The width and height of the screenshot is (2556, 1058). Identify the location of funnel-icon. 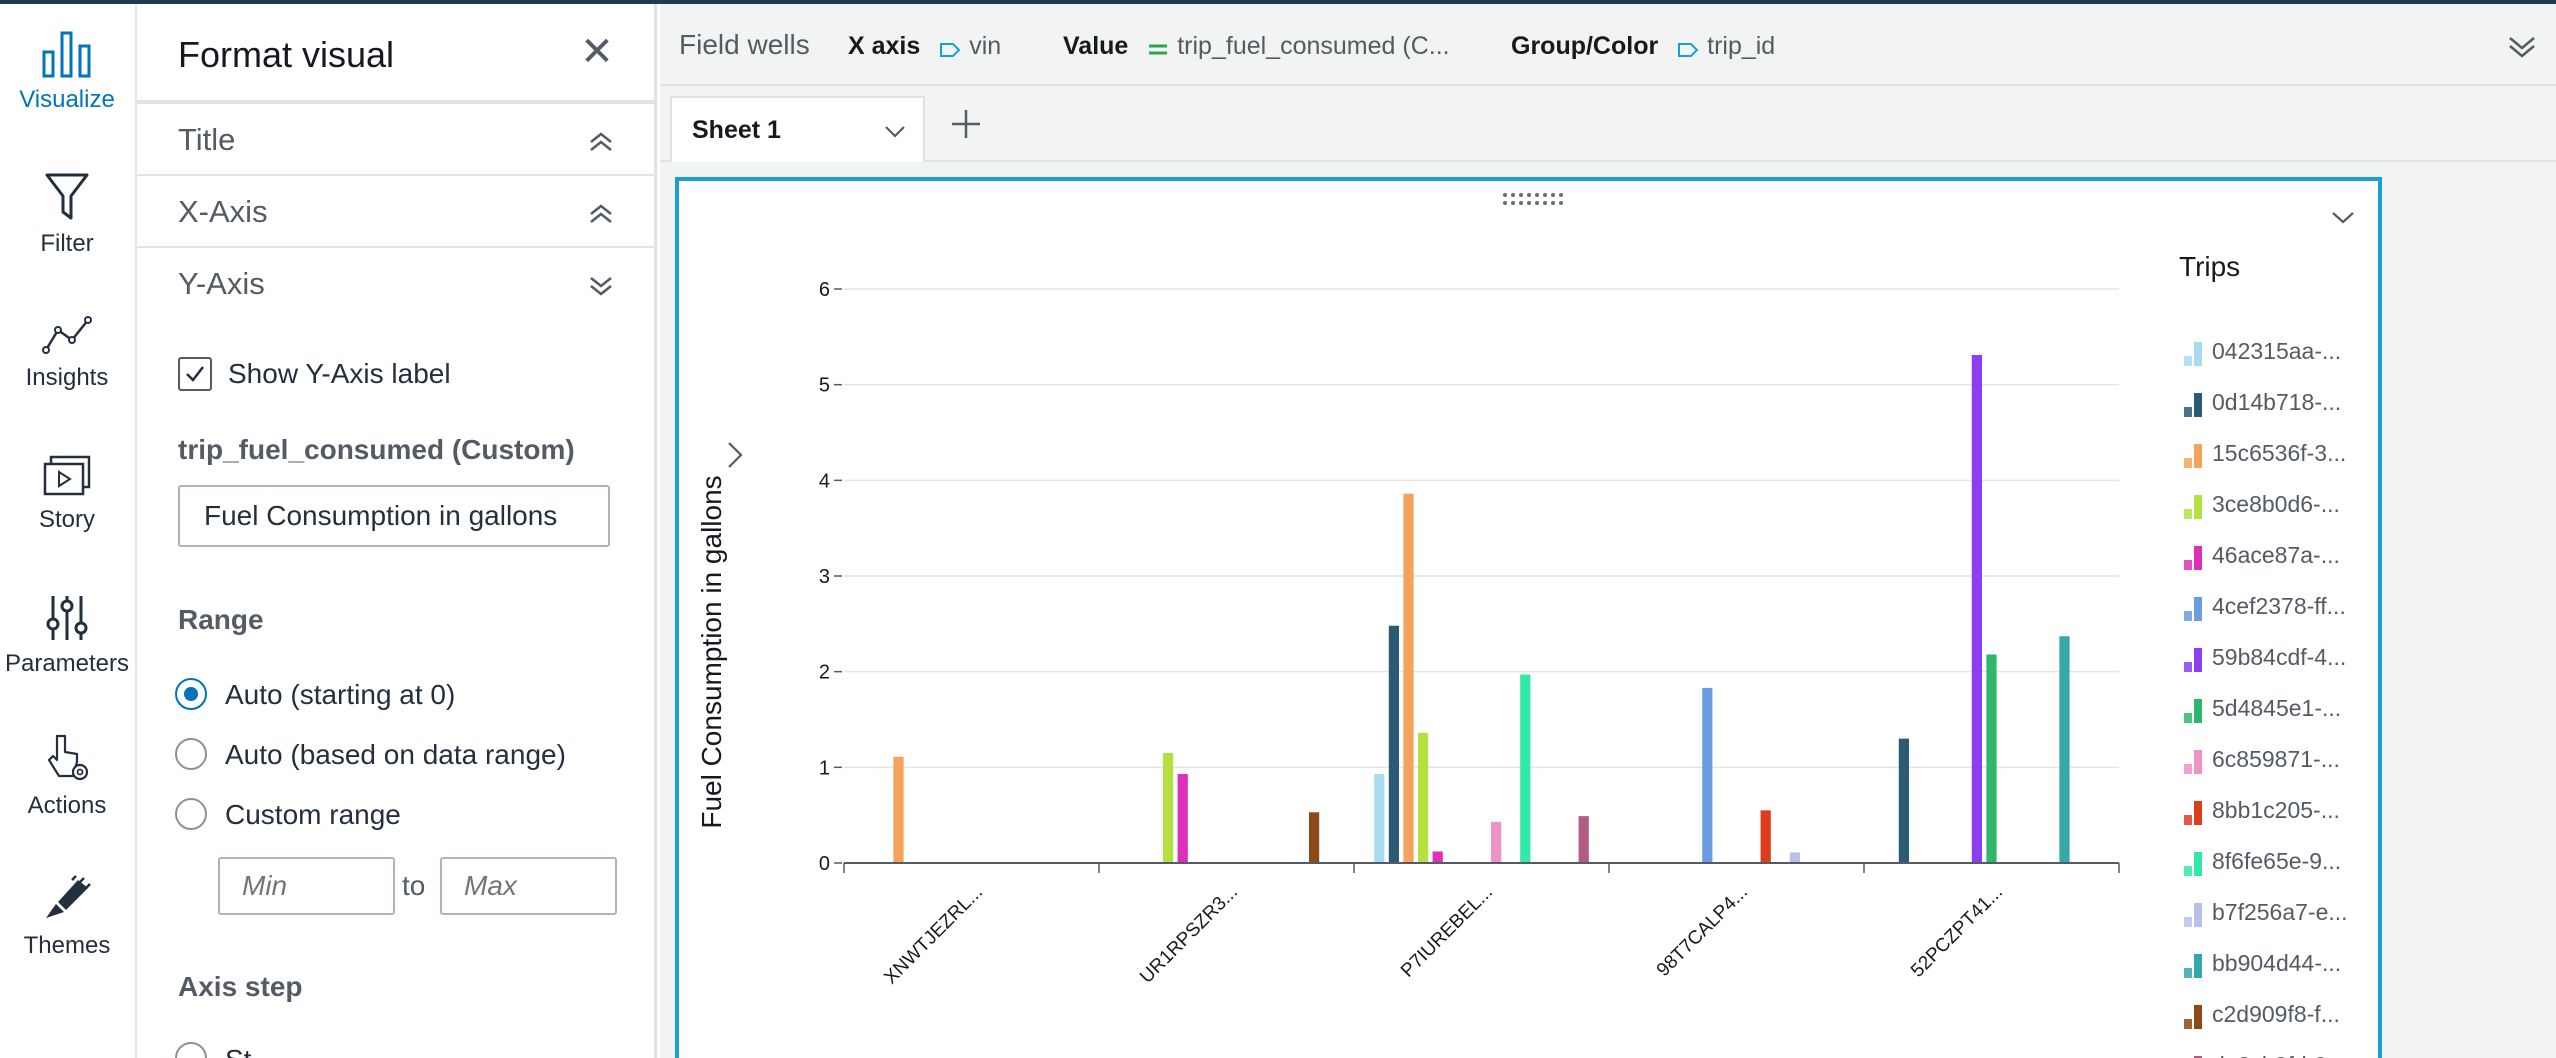
(67, 196).